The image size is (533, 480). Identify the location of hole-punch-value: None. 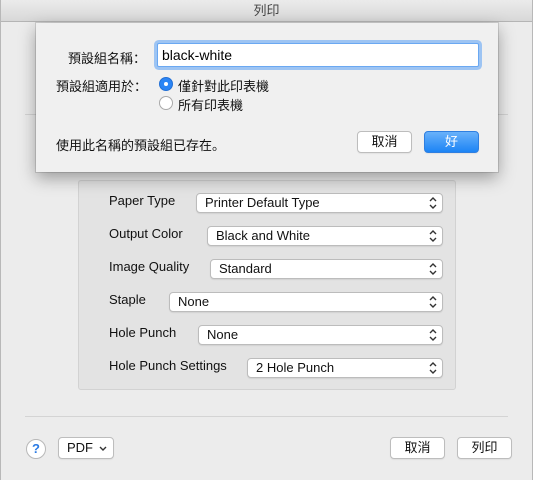
(223, 334).